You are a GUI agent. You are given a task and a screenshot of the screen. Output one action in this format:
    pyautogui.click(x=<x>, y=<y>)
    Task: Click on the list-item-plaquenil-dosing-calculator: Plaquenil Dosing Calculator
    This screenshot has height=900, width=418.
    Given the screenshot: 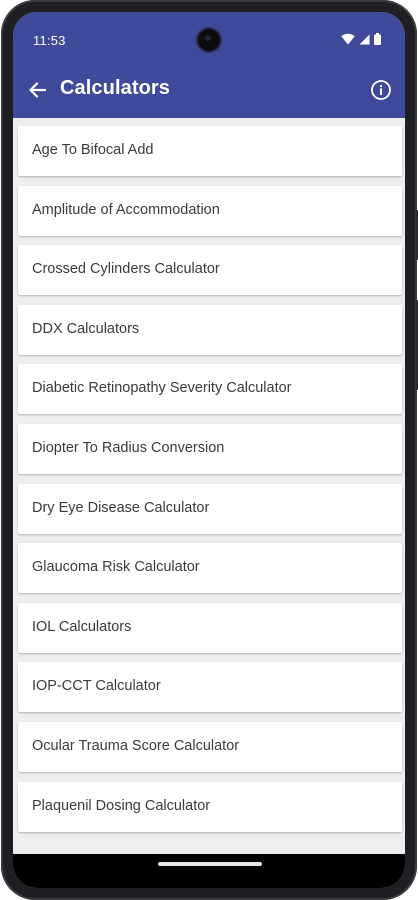 What is the action you would take?
    pyautogui.click(x=210, y=807)
    